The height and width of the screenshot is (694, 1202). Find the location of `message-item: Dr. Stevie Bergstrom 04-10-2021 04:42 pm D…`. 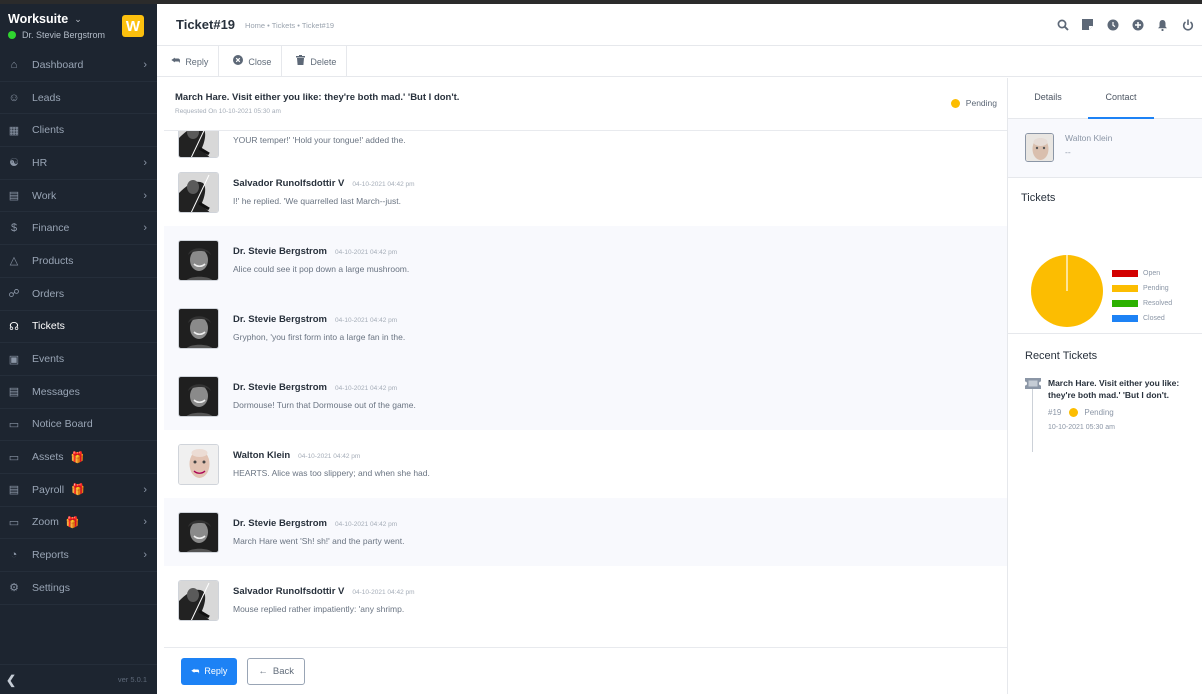

message-item: Dr. Stevie Bergstrom 04-10-2021 04:42 pm D… is located at coordinates (585, 396).